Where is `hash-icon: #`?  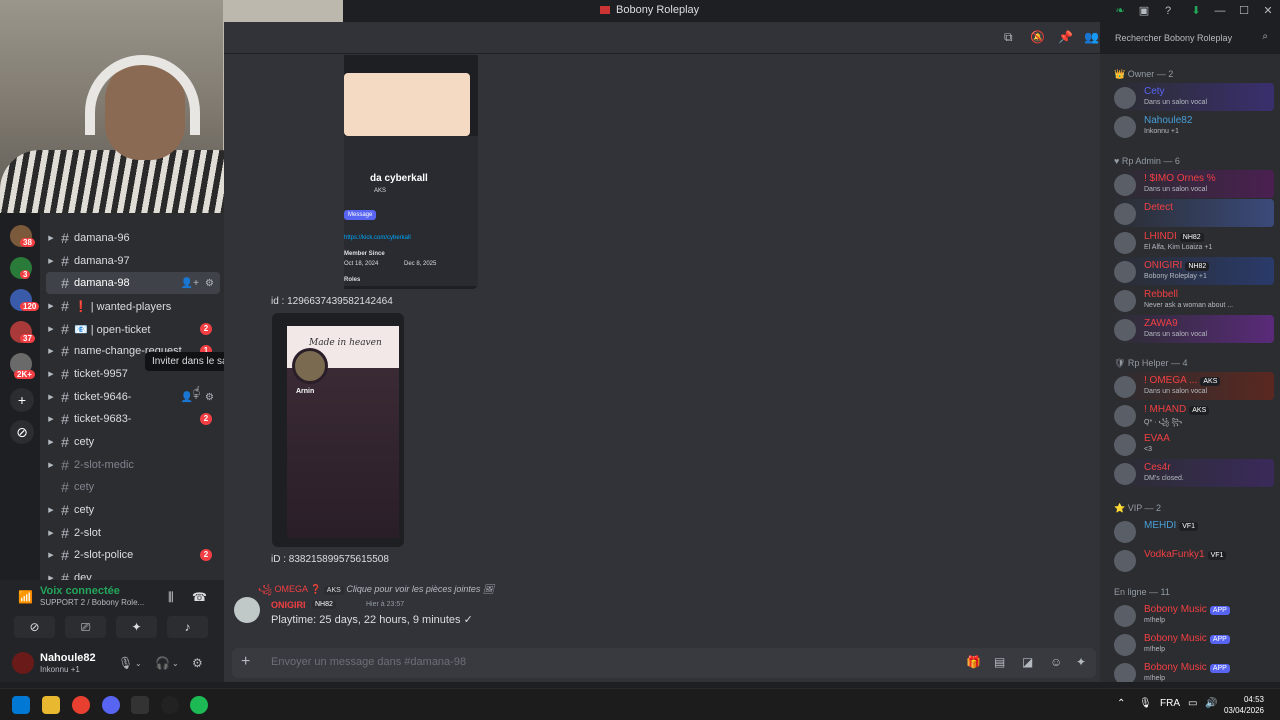
hash-icon: # is located at coordinates (65, 555).